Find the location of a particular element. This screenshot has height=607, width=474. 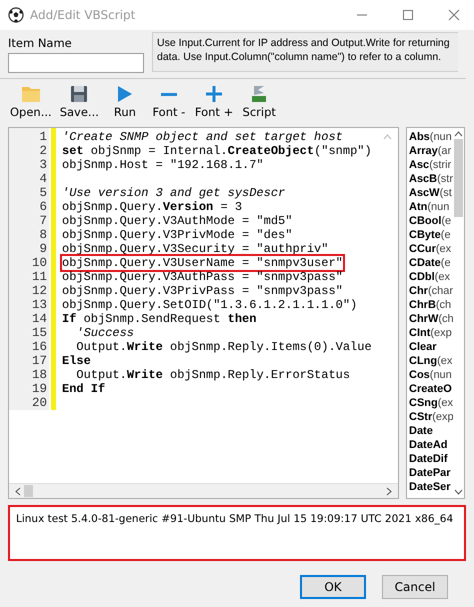

function-item: Asc(strir is located at coordinates (430, 165).